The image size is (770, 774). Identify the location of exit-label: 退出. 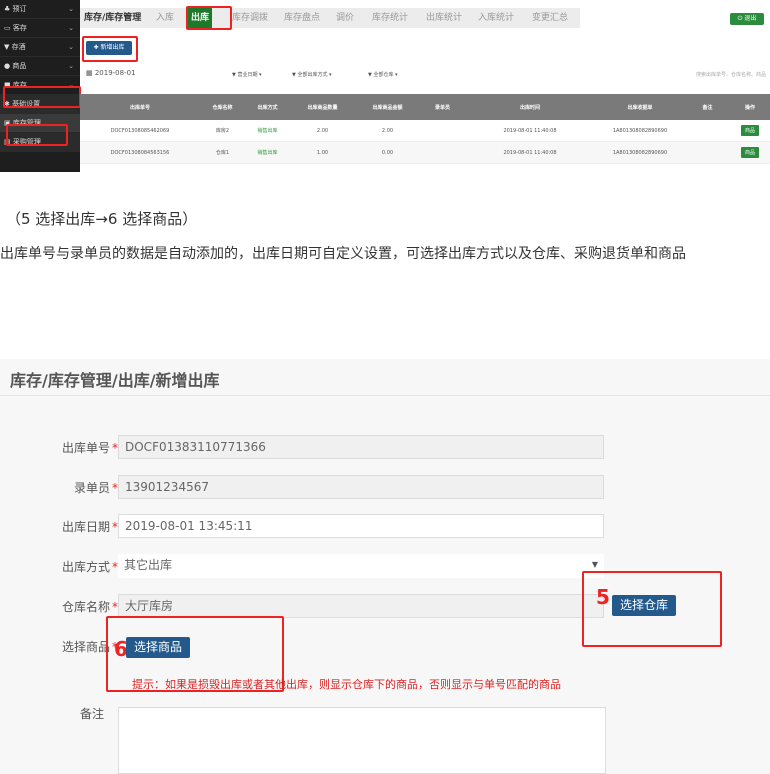
(750, 18).